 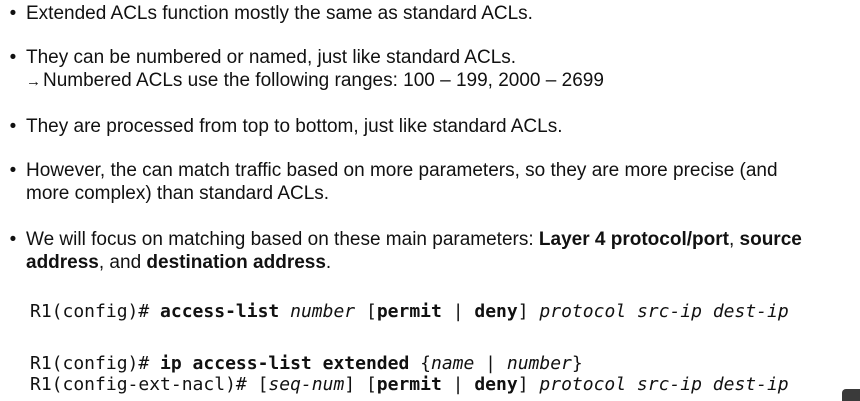 I want to click on cli-arg-number: number, so click(x=539, y=363).